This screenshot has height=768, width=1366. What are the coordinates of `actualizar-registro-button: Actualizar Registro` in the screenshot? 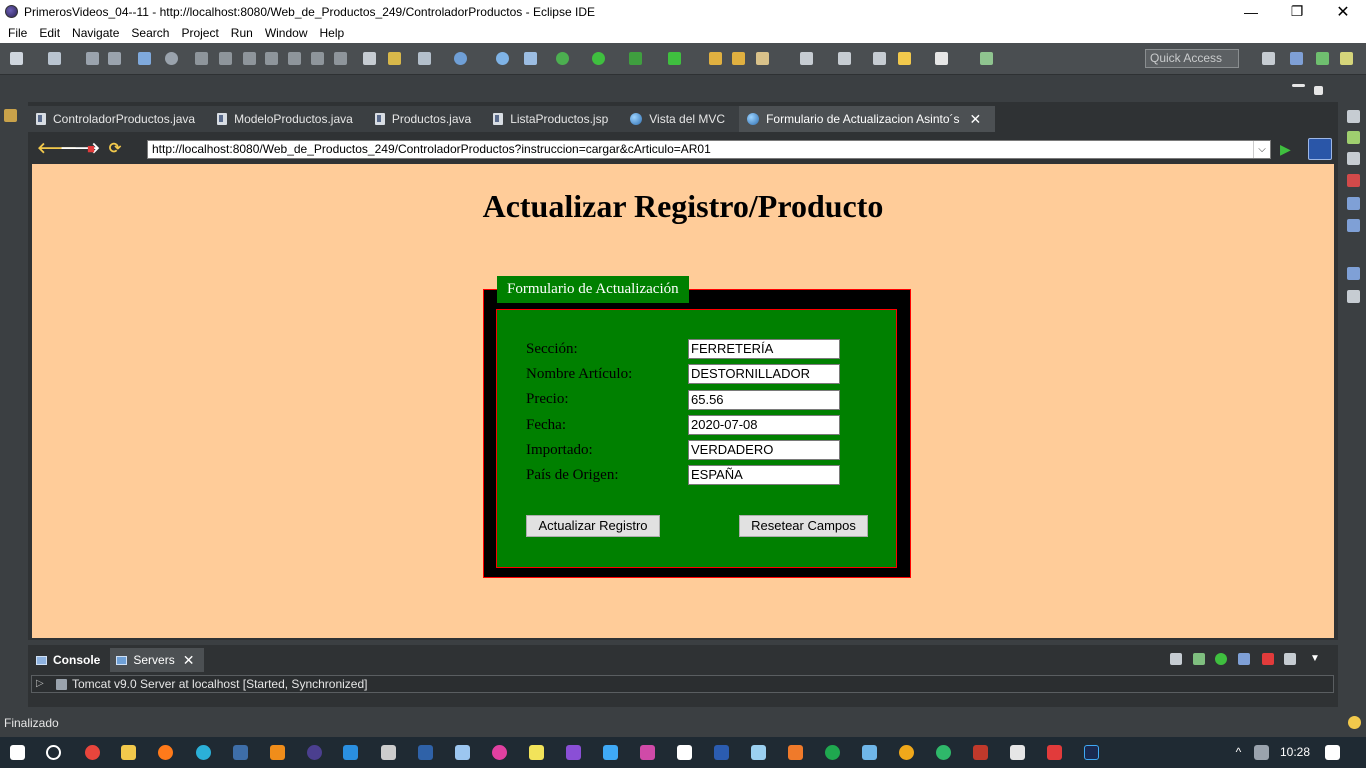 It's located at (593, 526).